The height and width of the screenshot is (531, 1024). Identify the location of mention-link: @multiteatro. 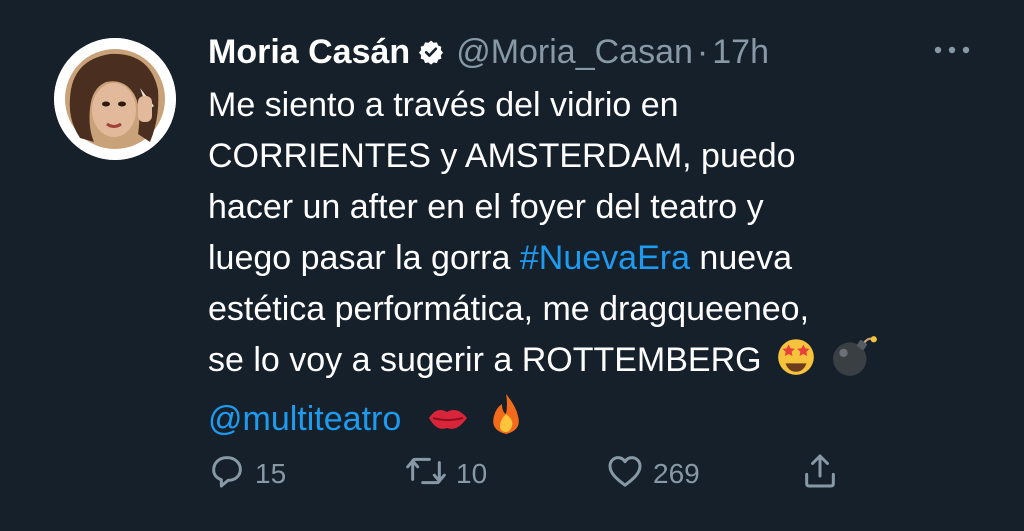
(304, 419).